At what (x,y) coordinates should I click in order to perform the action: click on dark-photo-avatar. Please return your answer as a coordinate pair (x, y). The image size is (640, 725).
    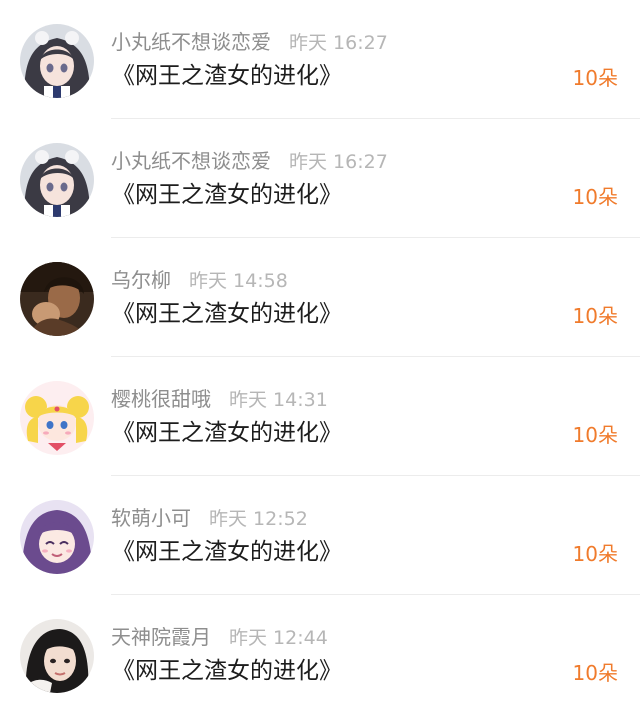
    Looking at the image, I should click on (57, 299).